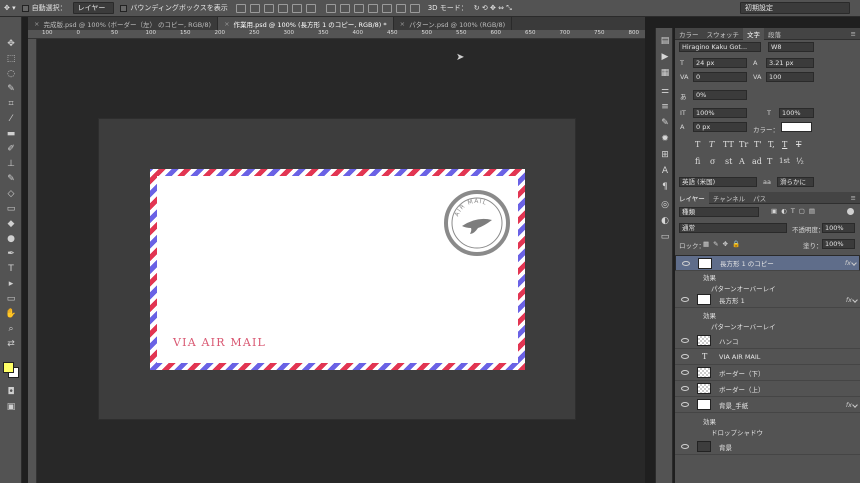  I want to click on distribute-right-icon, so click(400, 8).